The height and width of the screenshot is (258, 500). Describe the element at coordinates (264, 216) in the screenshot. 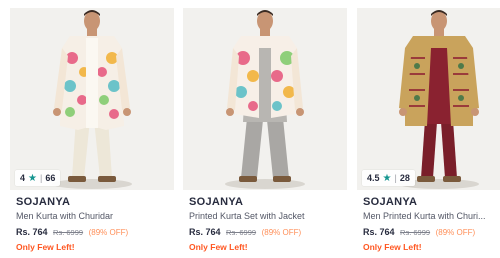

I see `product-title: Printed Kurta Set with Jacket` at that location.